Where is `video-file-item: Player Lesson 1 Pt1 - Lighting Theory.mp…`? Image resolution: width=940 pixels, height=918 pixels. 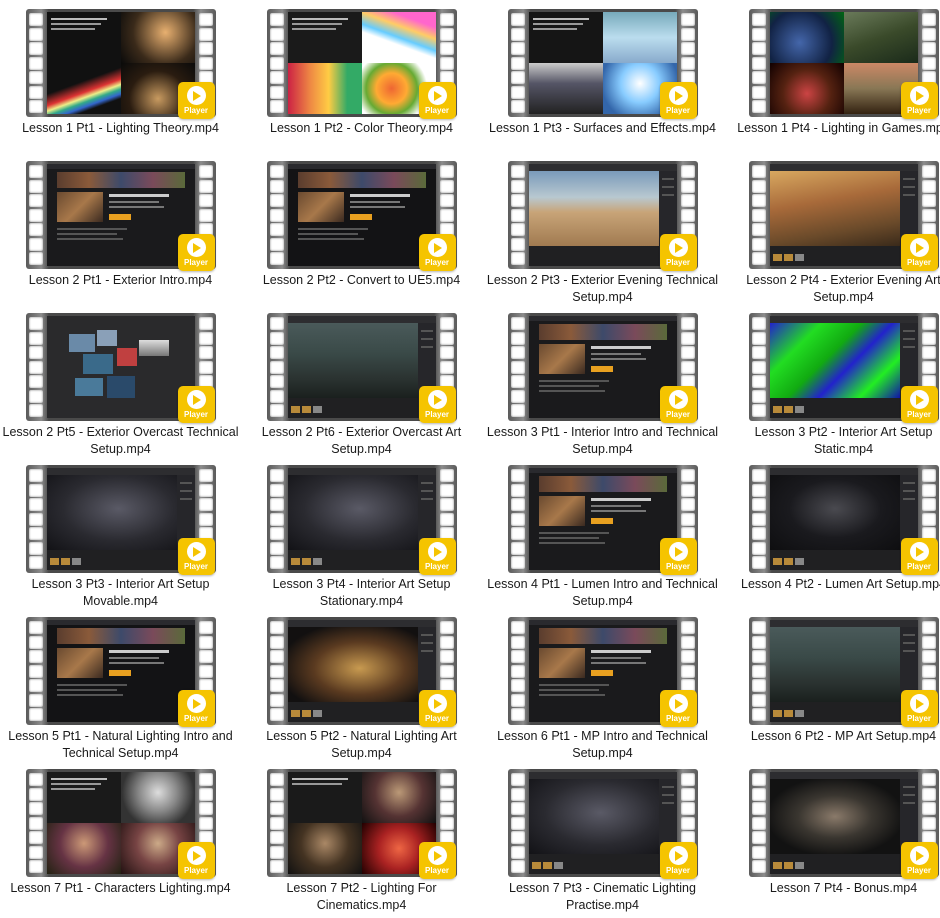 video-file-item: Player Lesson 1 Pt1 - Lighting Theory.mp… is located at coordinates (120, 78).